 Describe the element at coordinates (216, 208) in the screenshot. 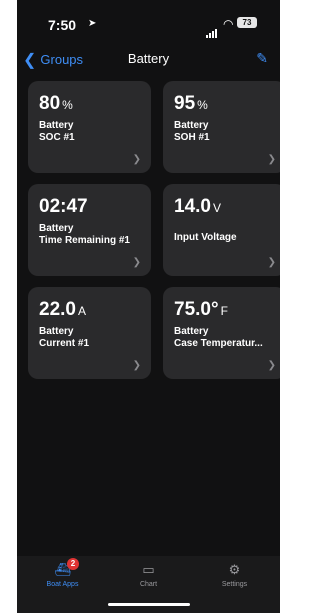

I see `card-unit: V` at that location.